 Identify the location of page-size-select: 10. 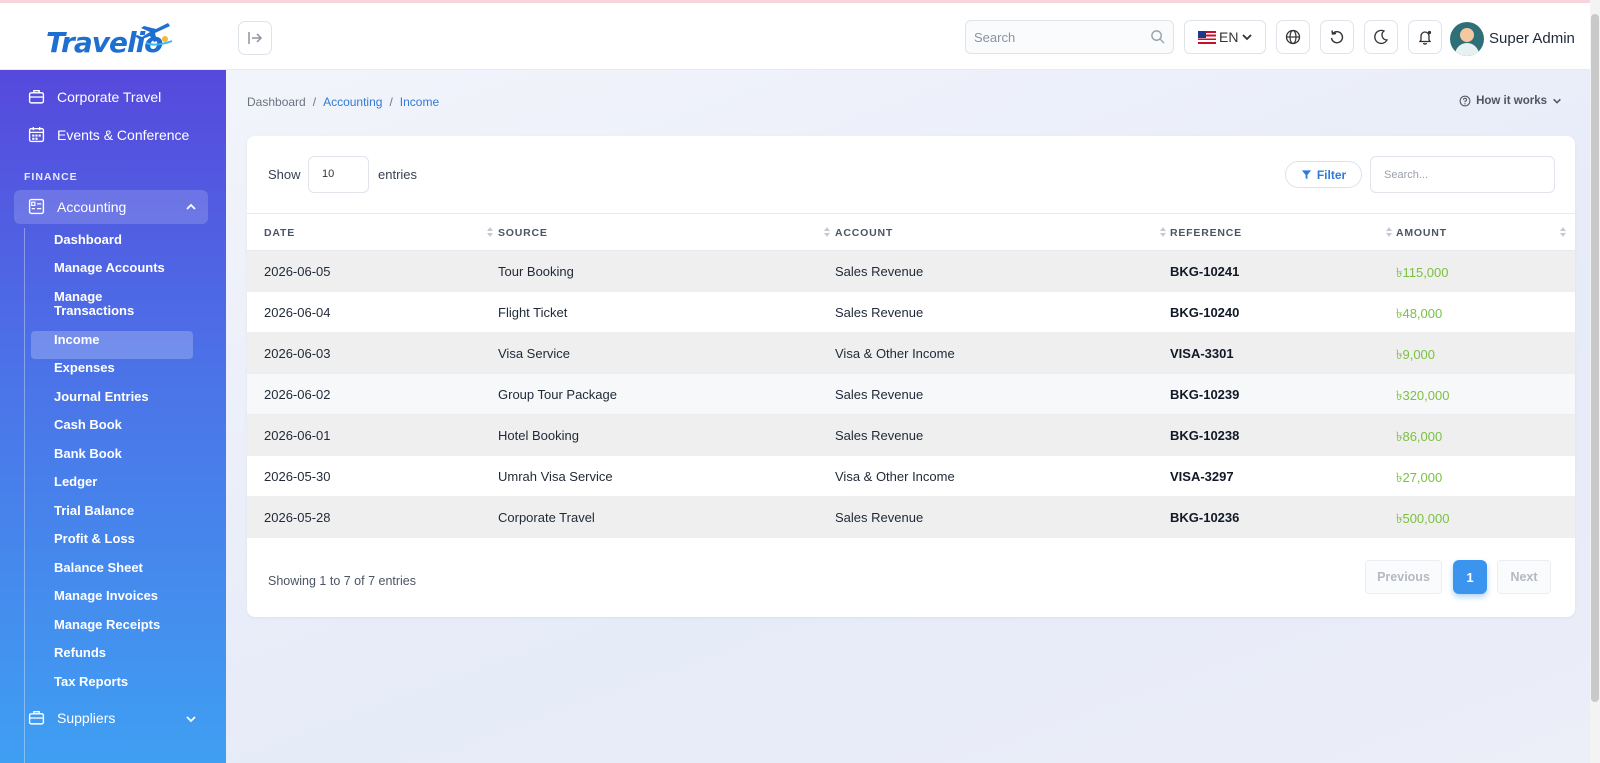
(338, 174).